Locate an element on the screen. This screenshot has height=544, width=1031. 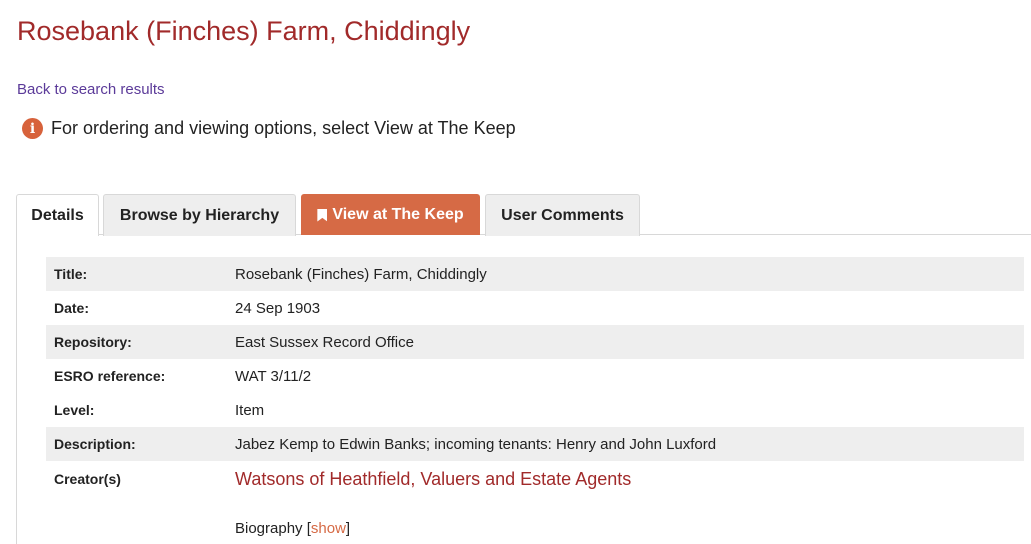
row-label: ESRO reference: is located at coordinates (110, 376).